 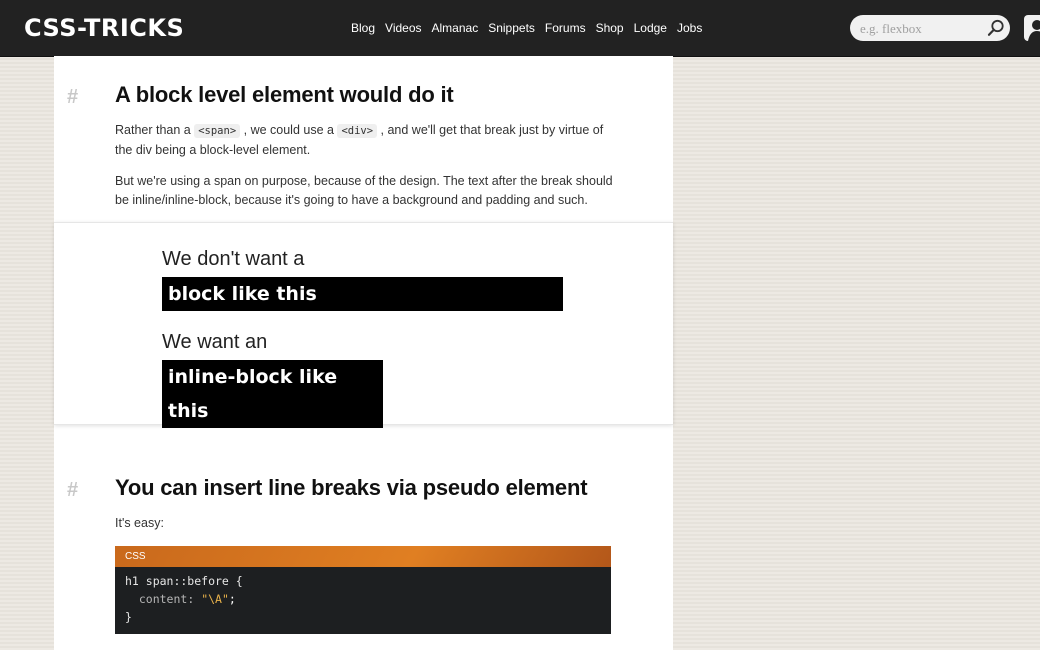 I want to click on code-line: content: "\A";, so click(x=363, y=599).